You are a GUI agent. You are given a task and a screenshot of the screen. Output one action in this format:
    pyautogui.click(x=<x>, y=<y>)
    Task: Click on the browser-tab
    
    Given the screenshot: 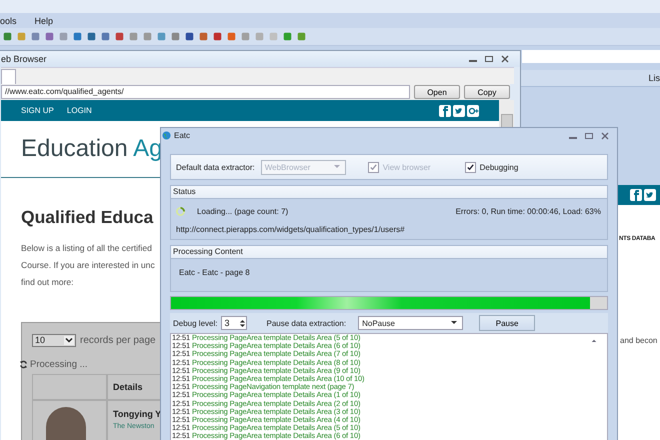 What is the action you would take?
    pyautogui.click(x=8, y=76)
    